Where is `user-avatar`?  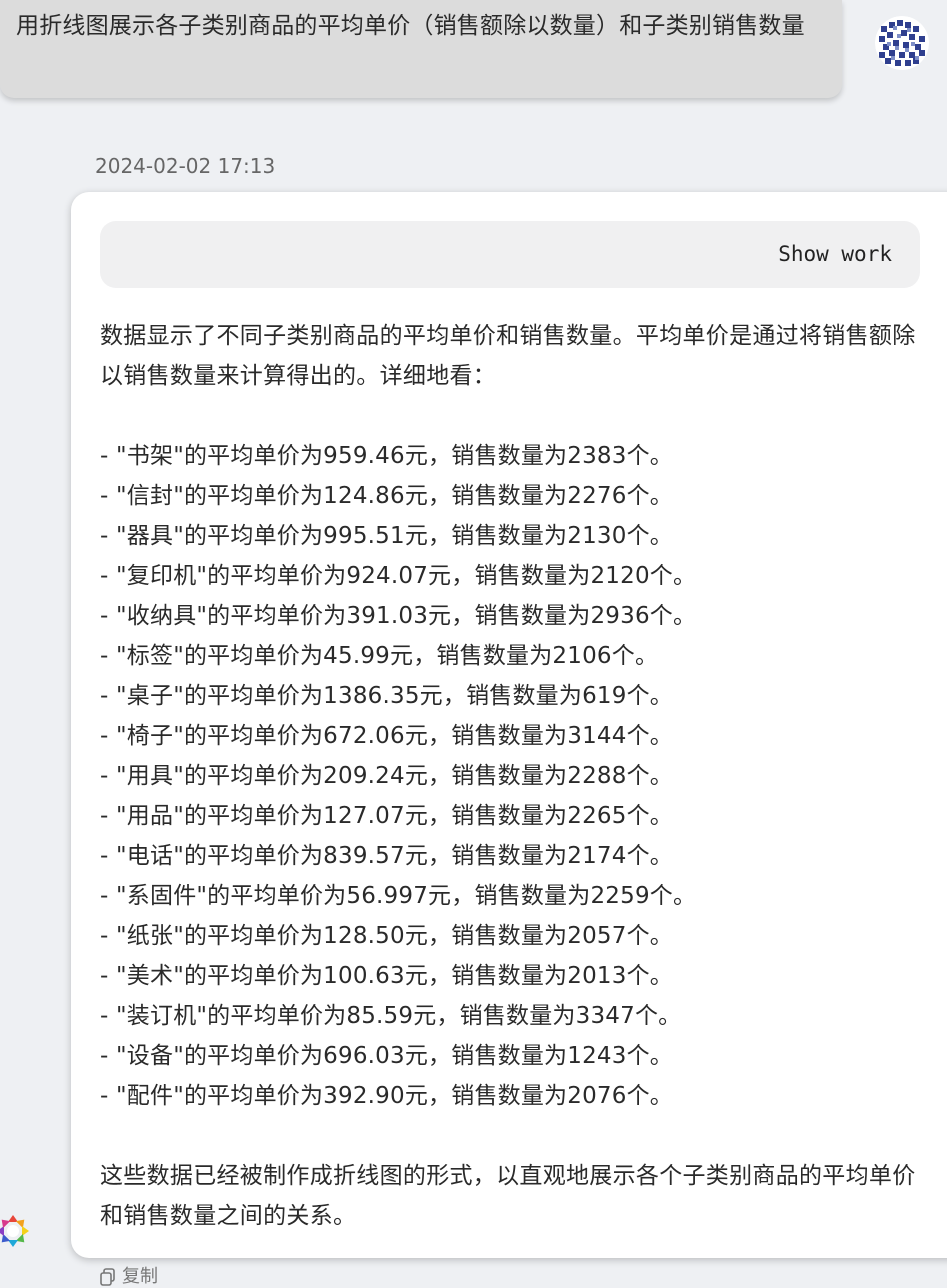
user-avatar is located at coordinates (902, 43).